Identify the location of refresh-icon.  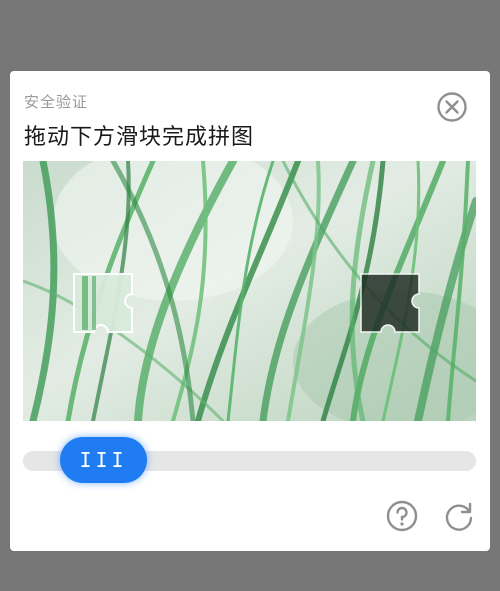
(459, 516).